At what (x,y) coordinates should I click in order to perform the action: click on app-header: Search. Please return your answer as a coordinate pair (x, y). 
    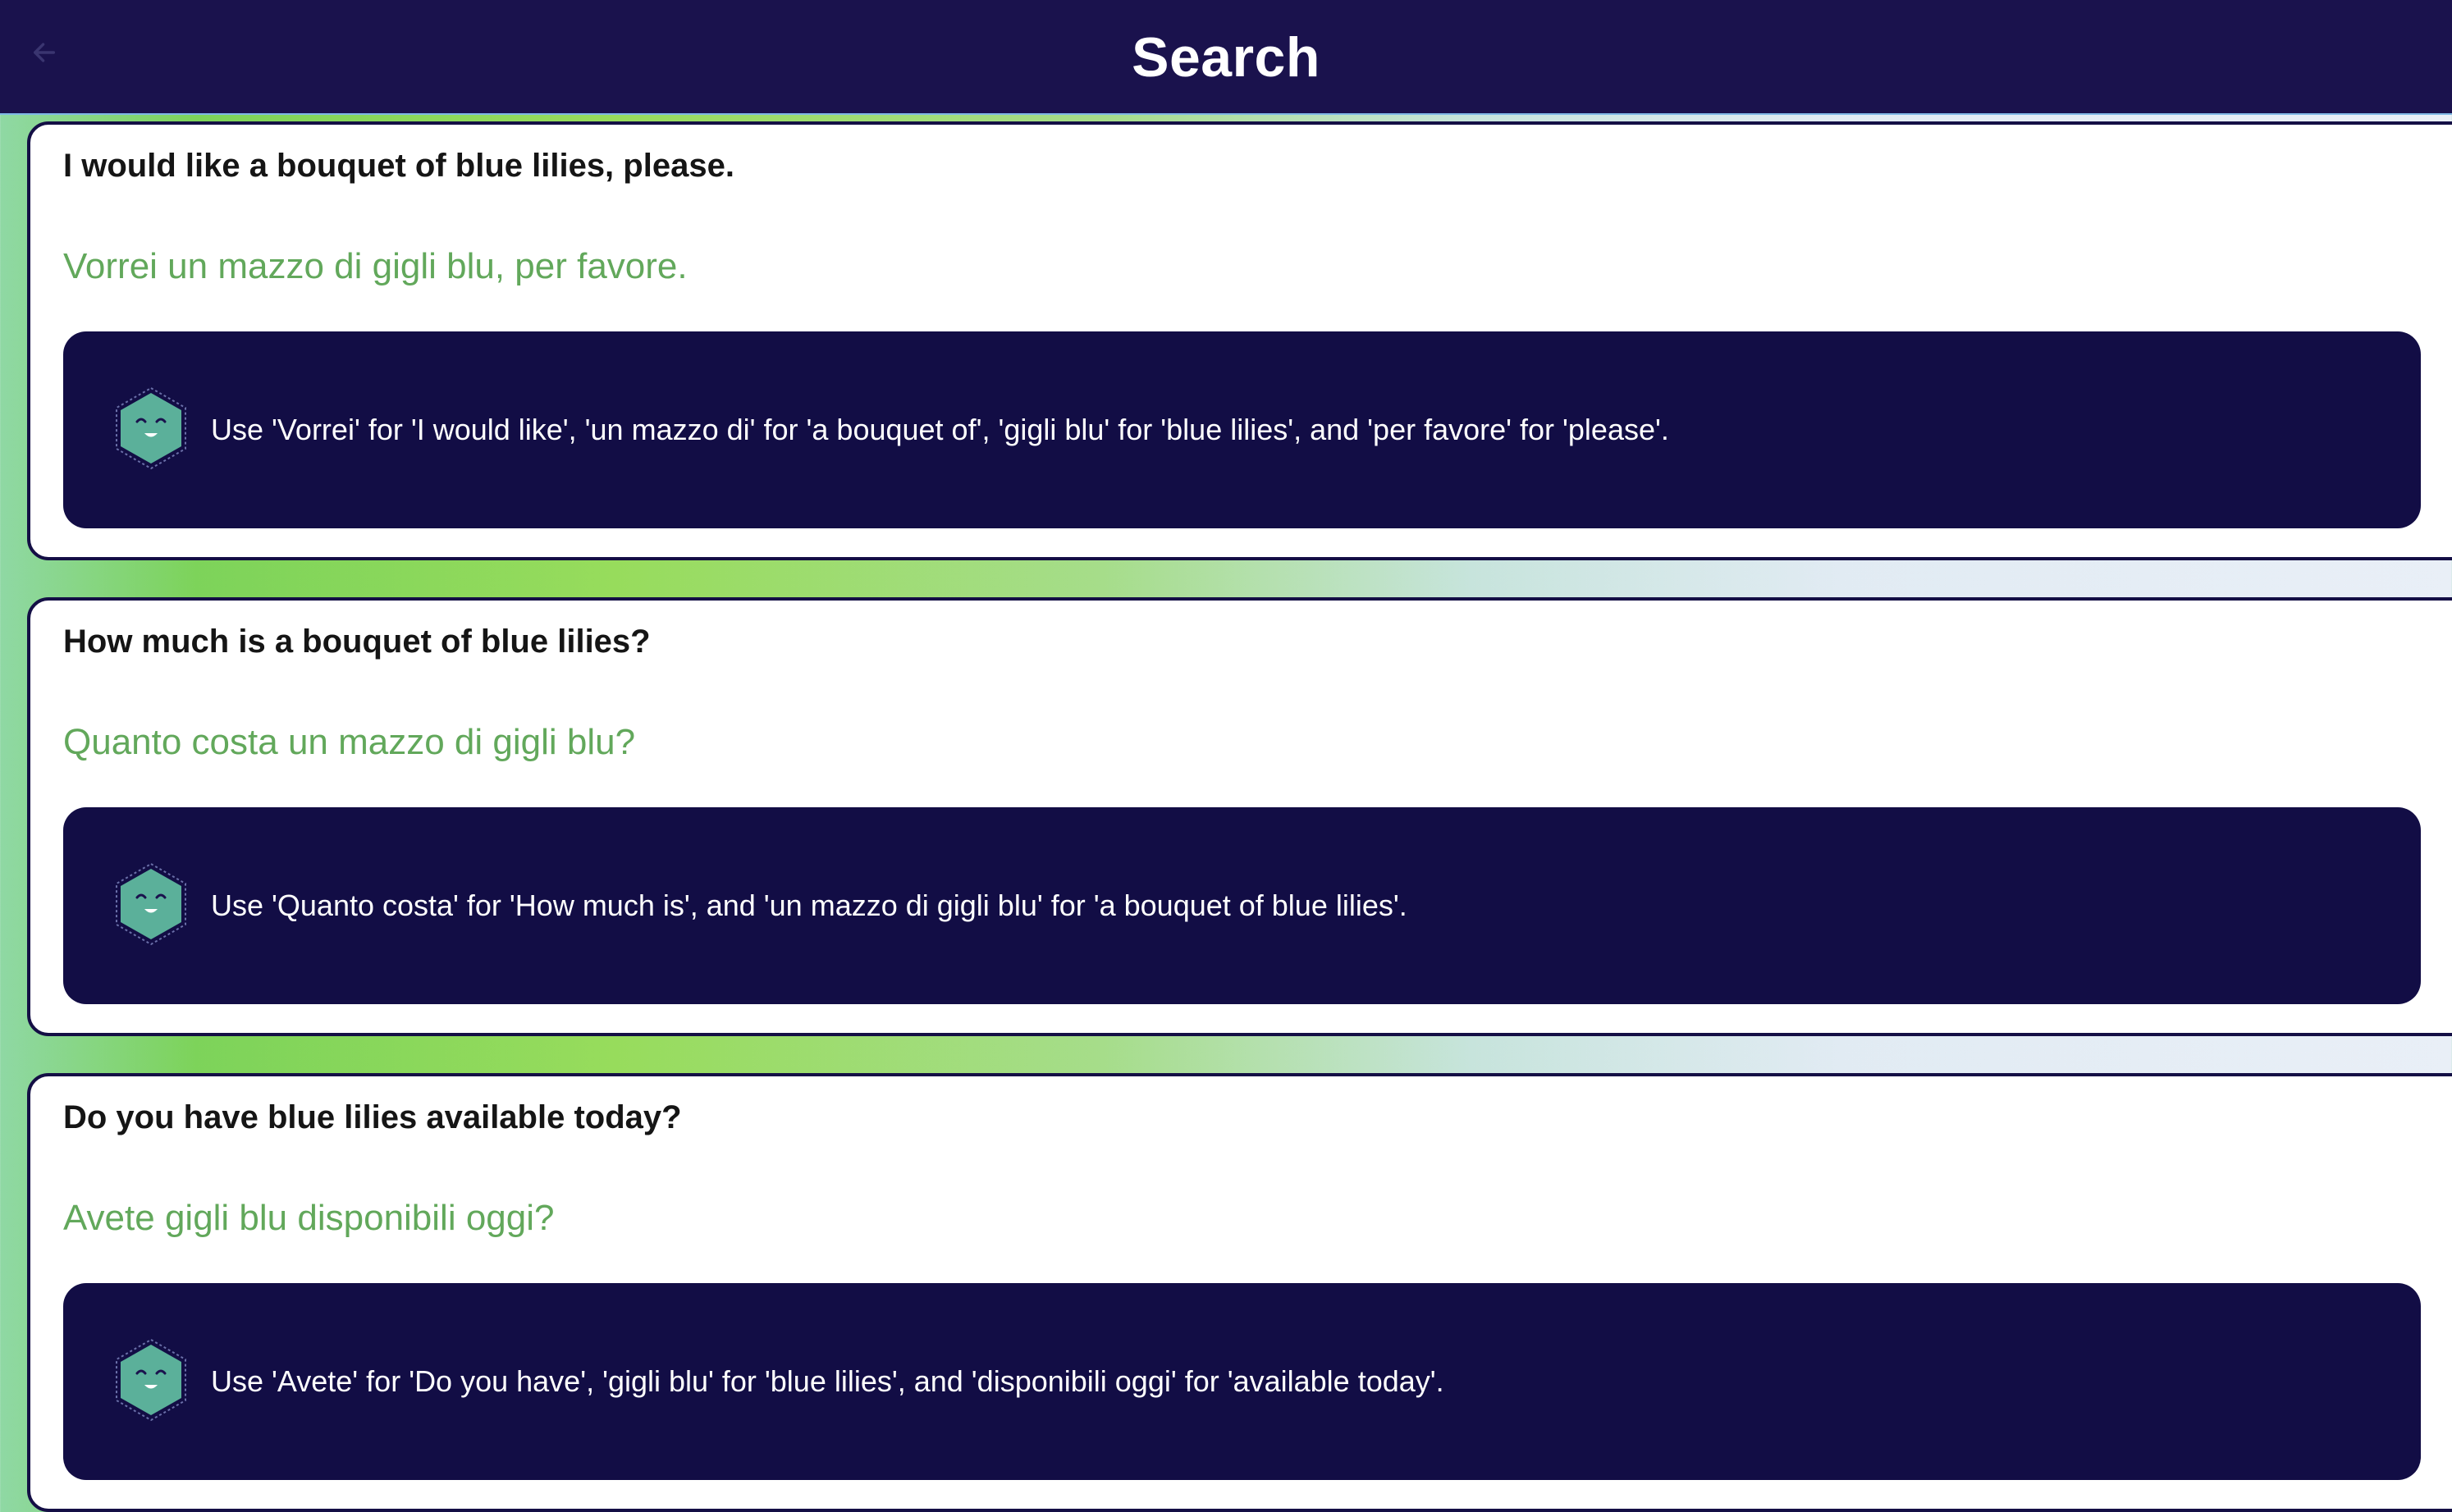
    Looking at the image, I should click on (1226, 58).